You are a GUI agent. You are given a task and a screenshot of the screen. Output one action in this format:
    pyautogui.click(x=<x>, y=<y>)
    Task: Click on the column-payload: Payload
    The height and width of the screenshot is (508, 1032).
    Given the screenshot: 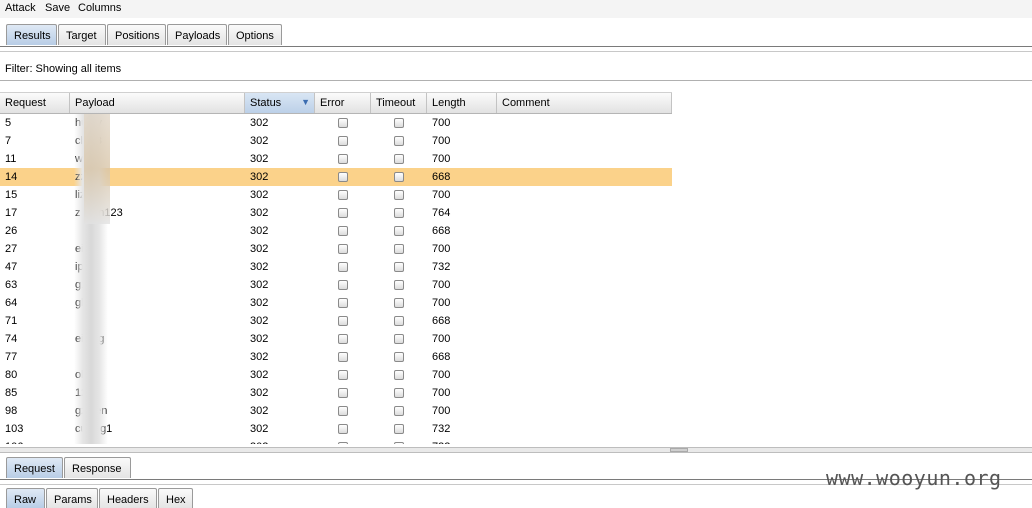 What is the action you would take?
    pyautogui.click(x=157, y=103)
    